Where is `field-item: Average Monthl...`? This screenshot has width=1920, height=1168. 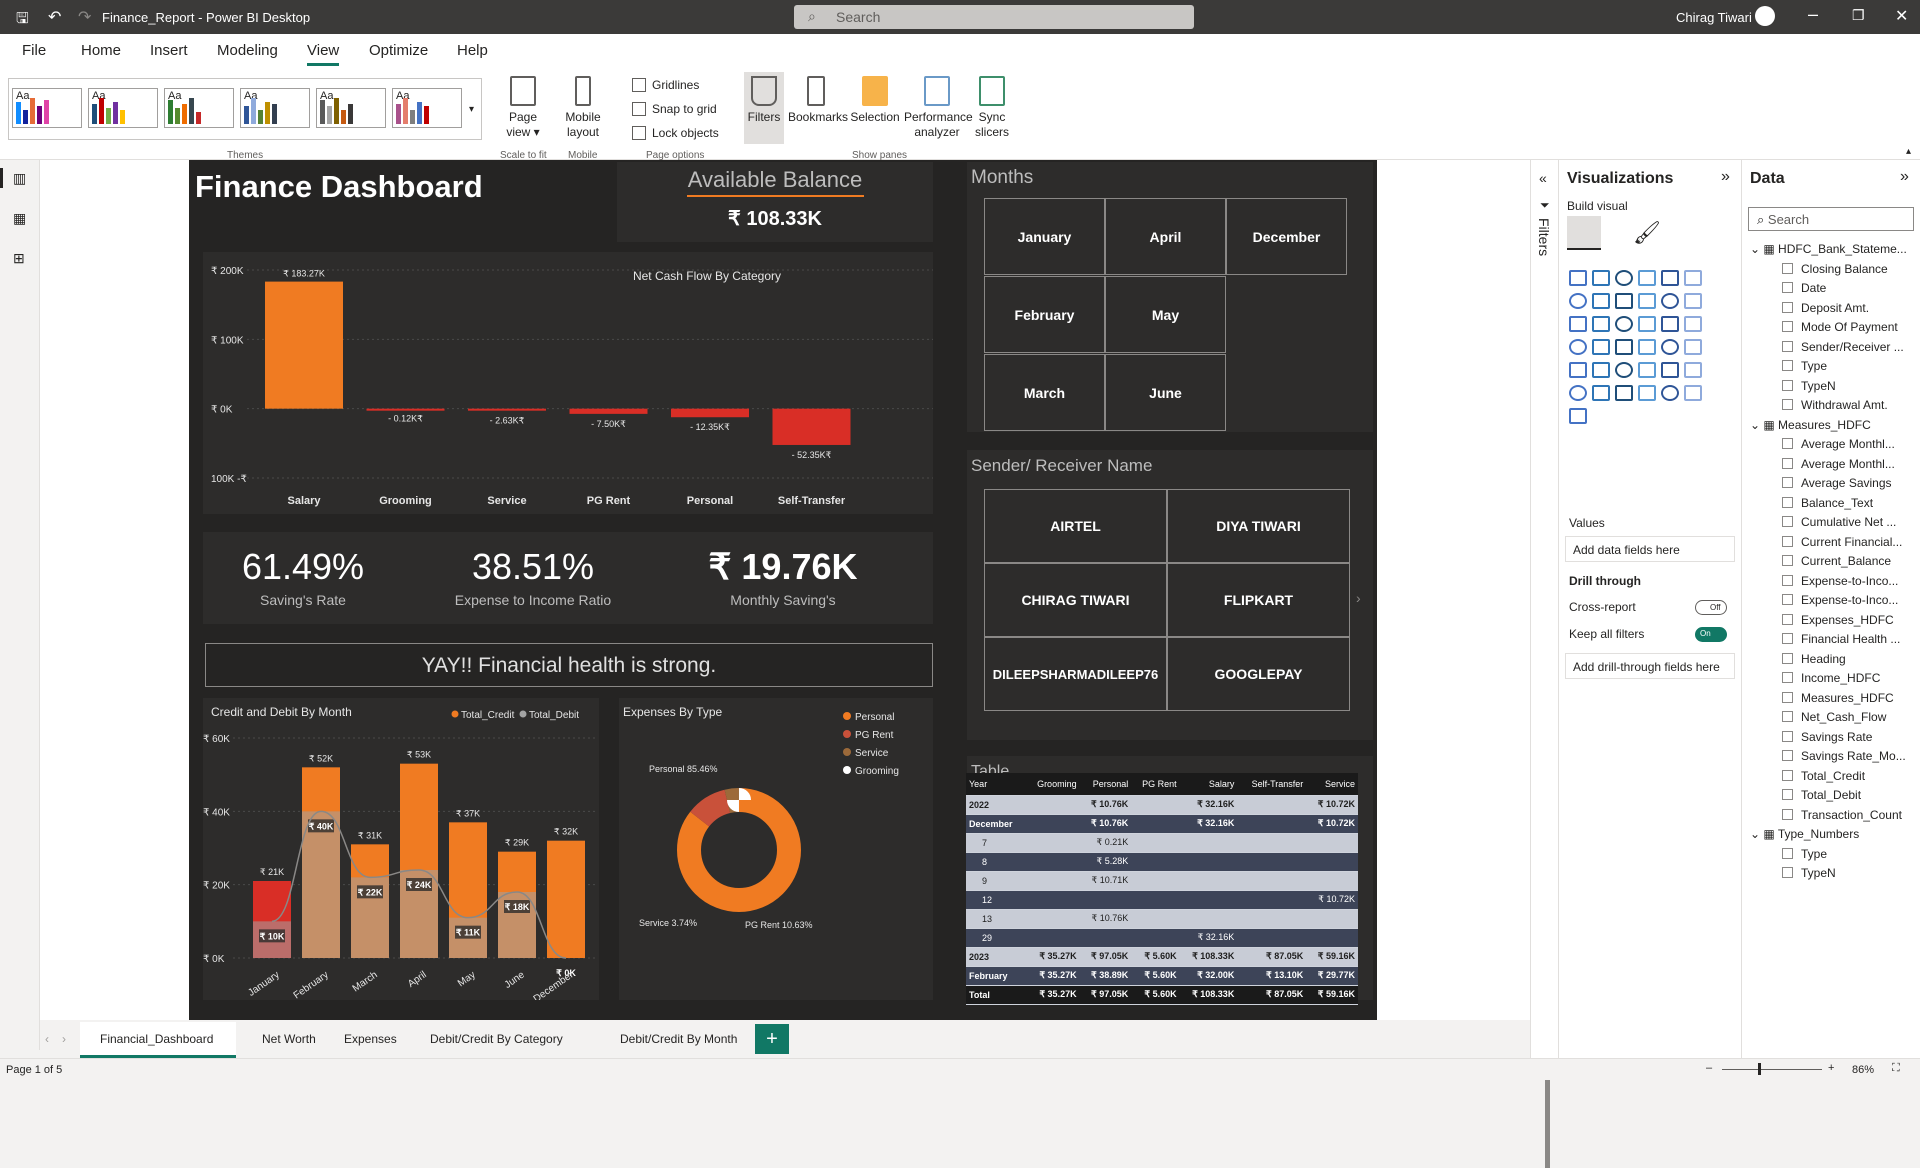
field-item: Average Monthl... is located at coordinates (1849, 444).